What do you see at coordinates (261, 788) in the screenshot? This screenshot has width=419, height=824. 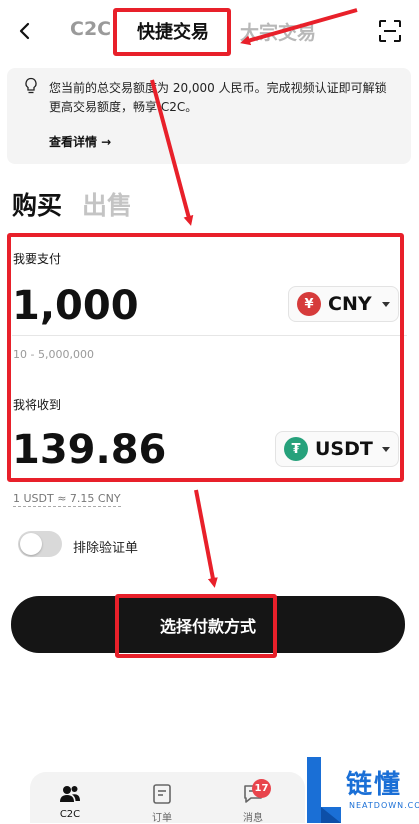 I see `message-badge: 17` at bounding box center [261, 788].